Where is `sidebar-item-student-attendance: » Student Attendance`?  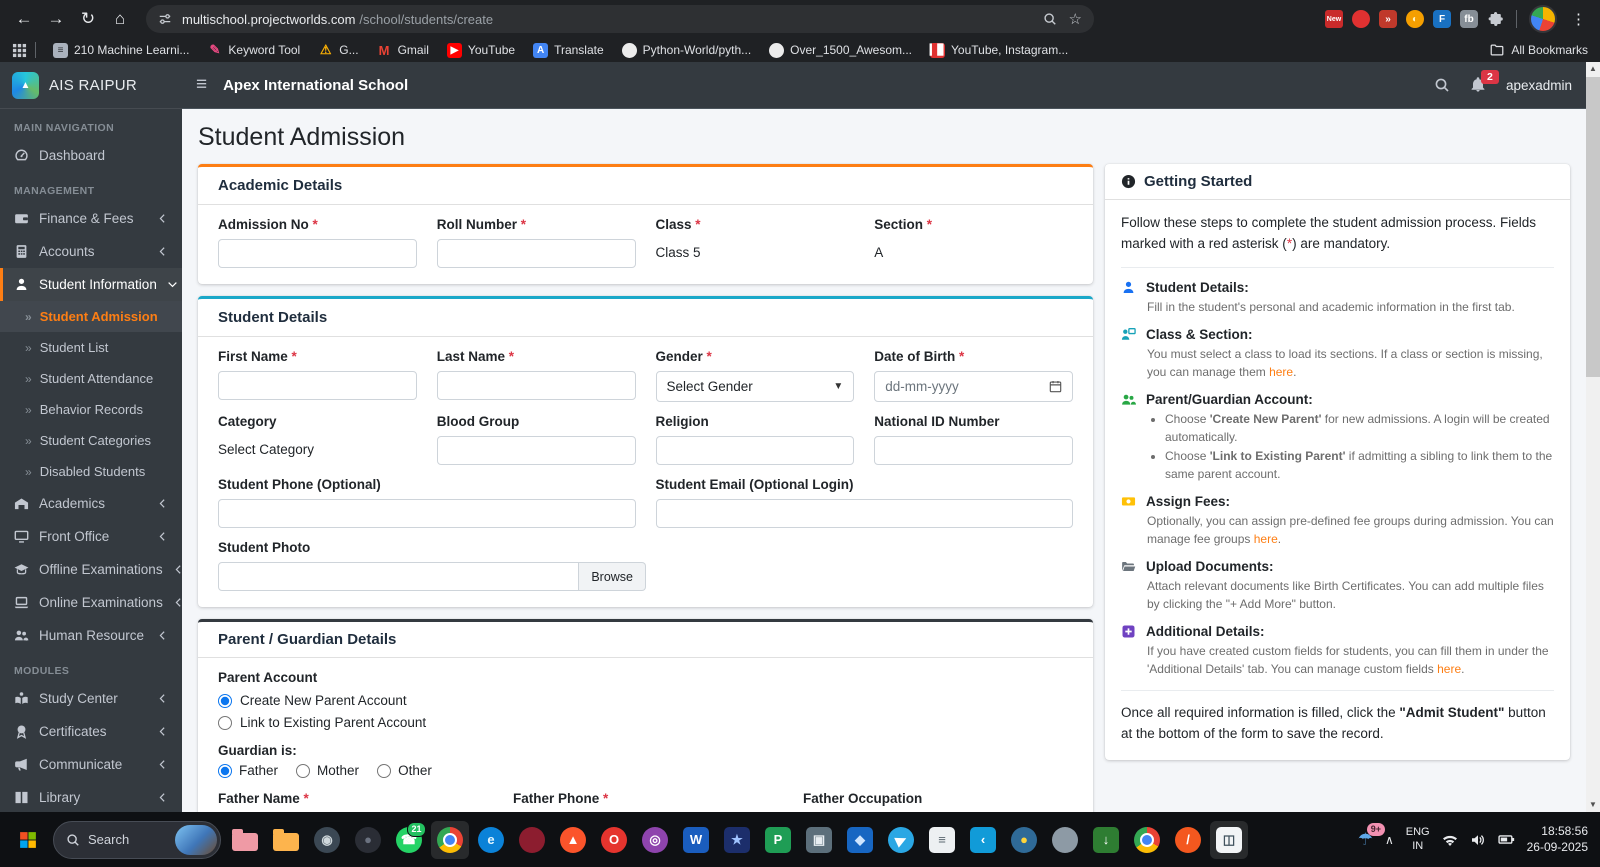 sidebar-item-student-attendance: » Student Attendance is located at coordinates (91, 378).